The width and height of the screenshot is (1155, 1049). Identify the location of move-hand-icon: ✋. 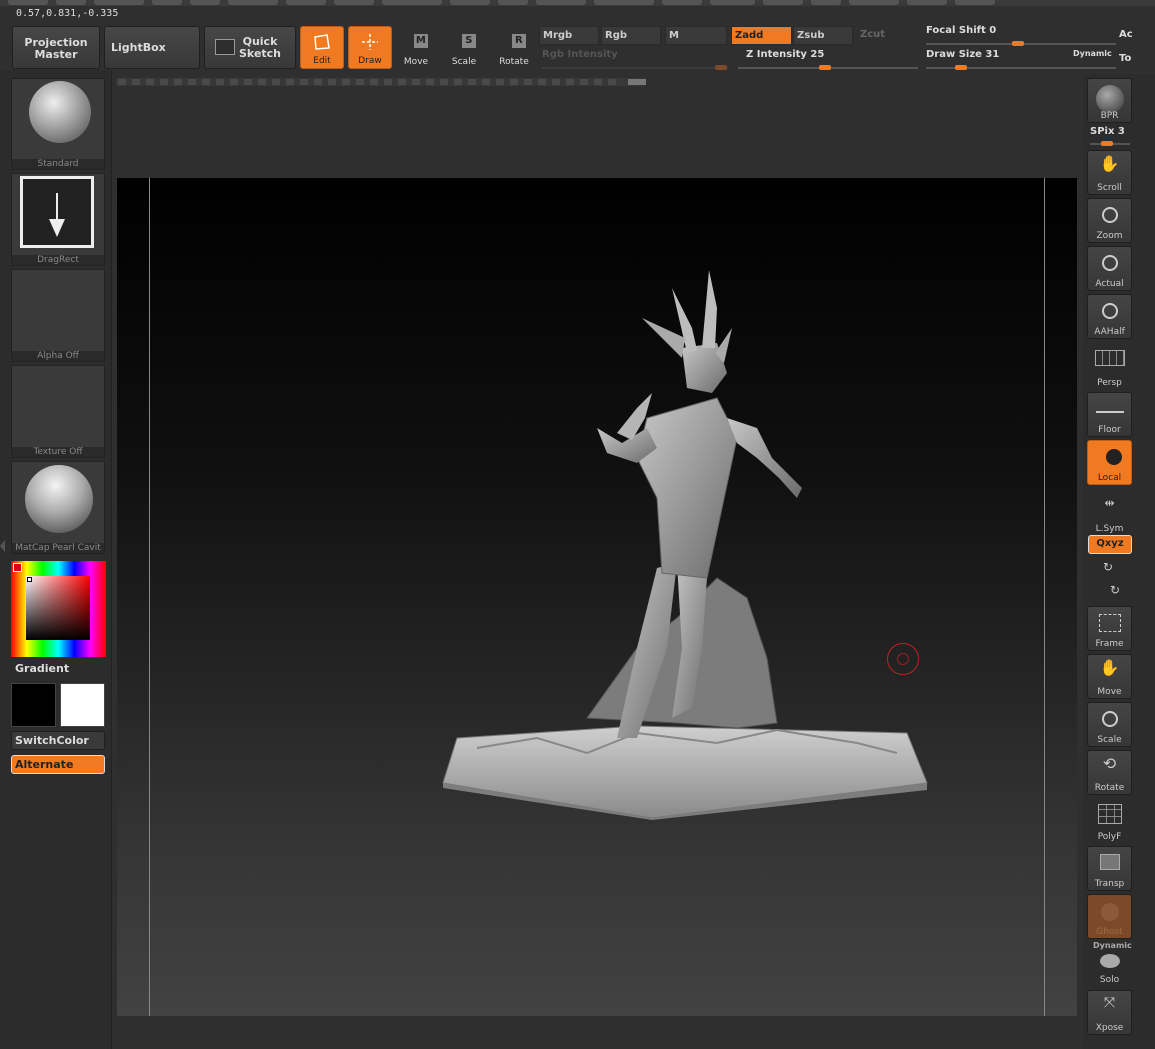
(1109, 667).